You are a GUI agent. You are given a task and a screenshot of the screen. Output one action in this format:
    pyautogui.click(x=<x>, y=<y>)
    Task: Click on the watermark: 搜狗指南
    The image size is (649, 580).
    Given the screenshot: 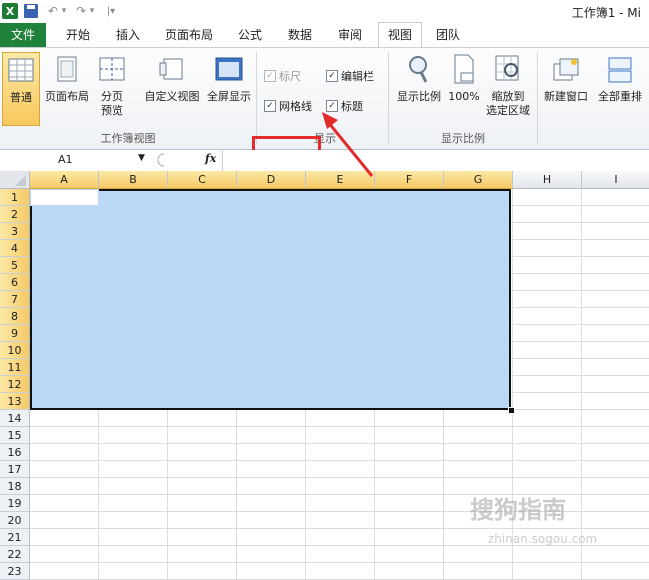 What is the action you would take?
    pyautogui.click(x=518, y=510)
    